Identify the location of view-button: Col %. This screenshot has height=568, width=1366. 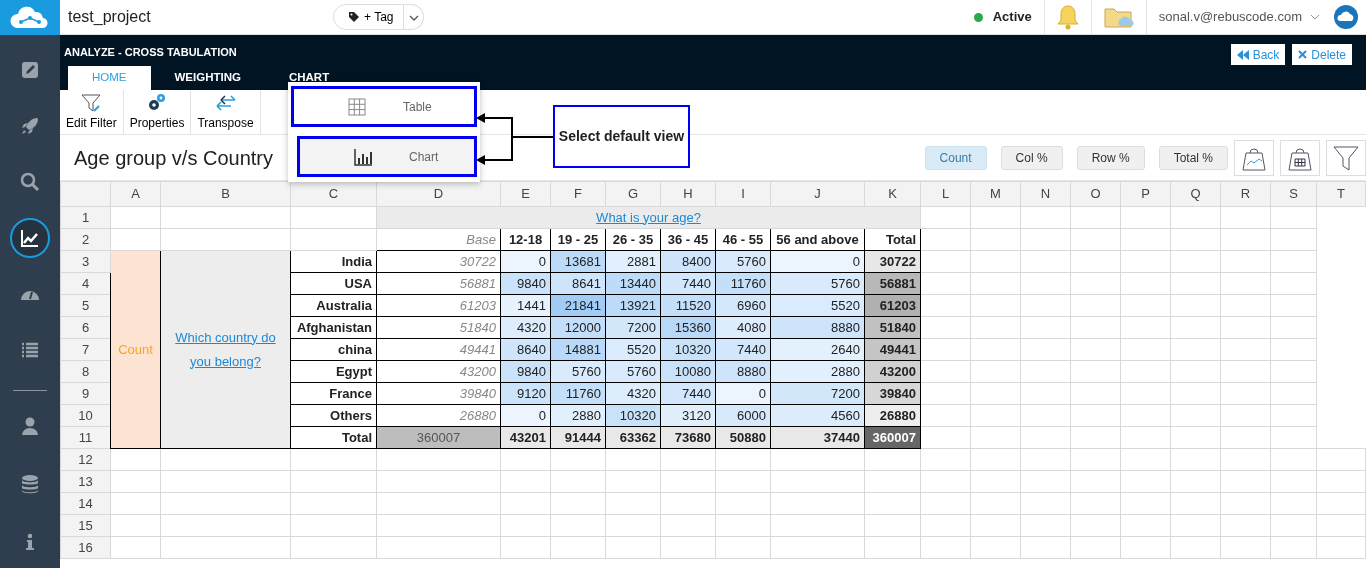
(1031, 157).